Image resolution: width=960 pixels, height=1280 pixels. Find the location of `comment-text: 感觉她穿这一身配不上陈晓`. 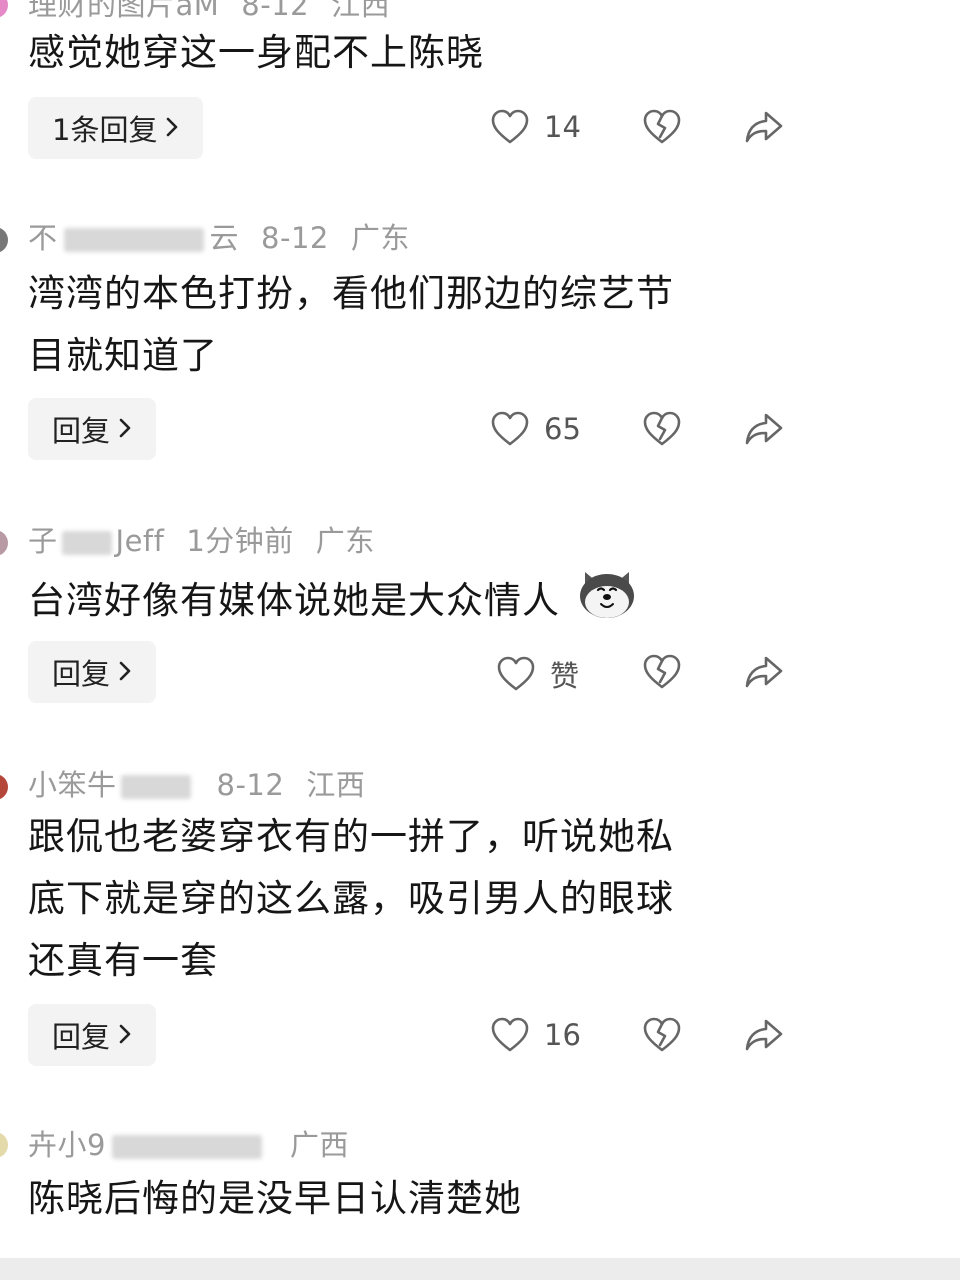

comment-text: 感觉她穿这一身配不上陈晓 is located at coordinates (413, 53).